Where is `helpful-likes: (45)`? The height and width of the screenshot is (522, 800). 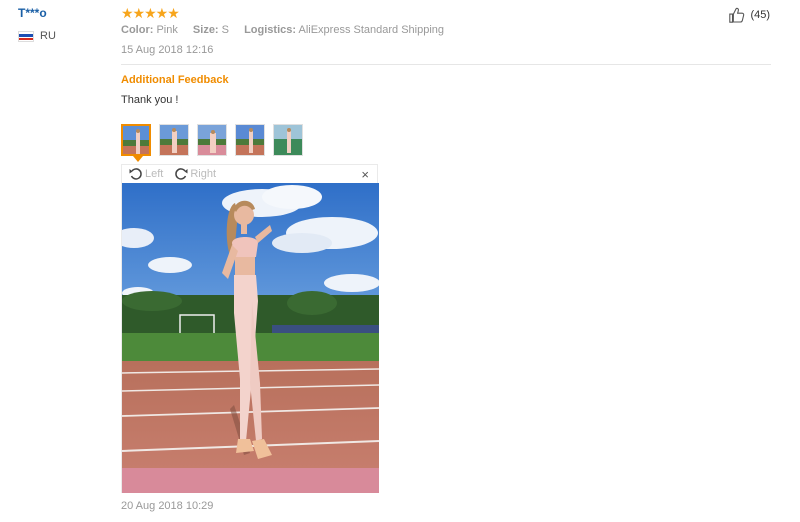 helpful-likes: (45) is located at coordinates (749, 15).